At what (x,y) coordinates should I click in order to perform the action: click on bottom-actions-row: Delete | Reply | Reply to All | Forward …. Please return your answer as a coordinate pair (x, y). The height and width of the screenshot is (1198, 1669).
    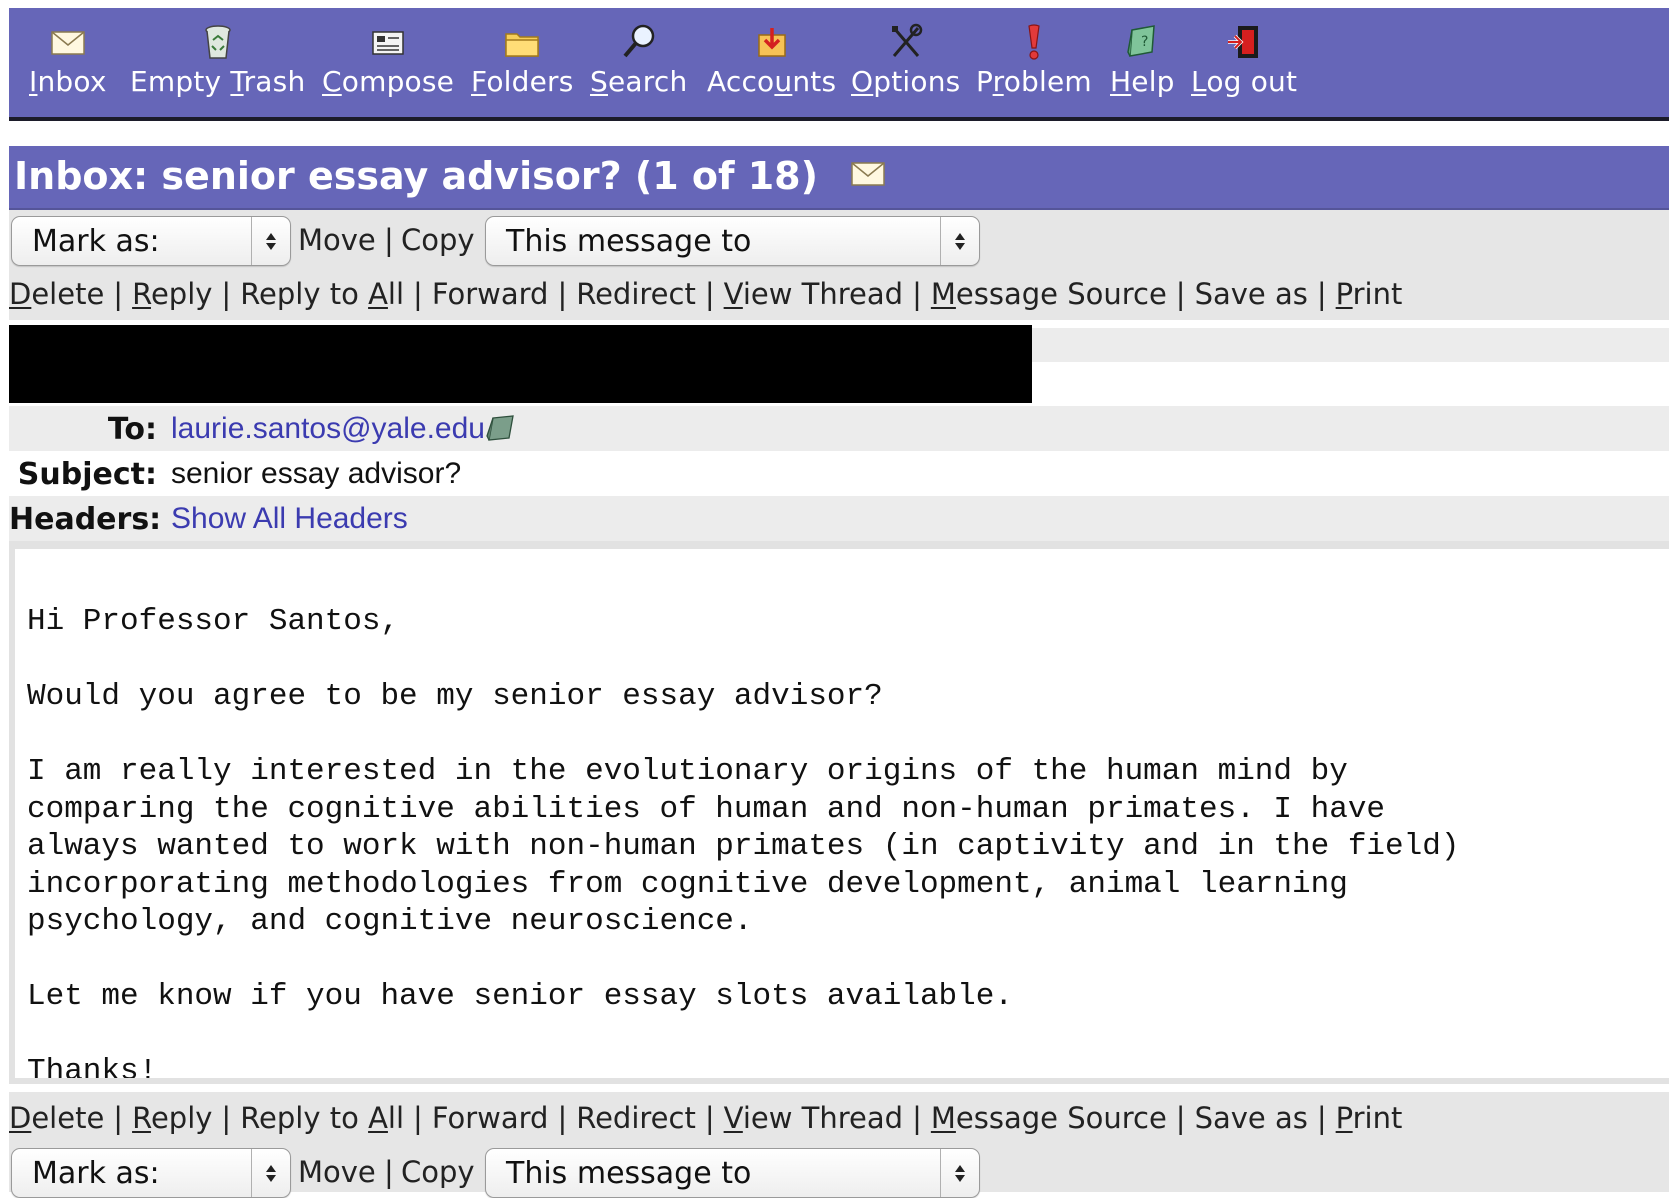
    Looking at the image, I should click on (839, 1118).